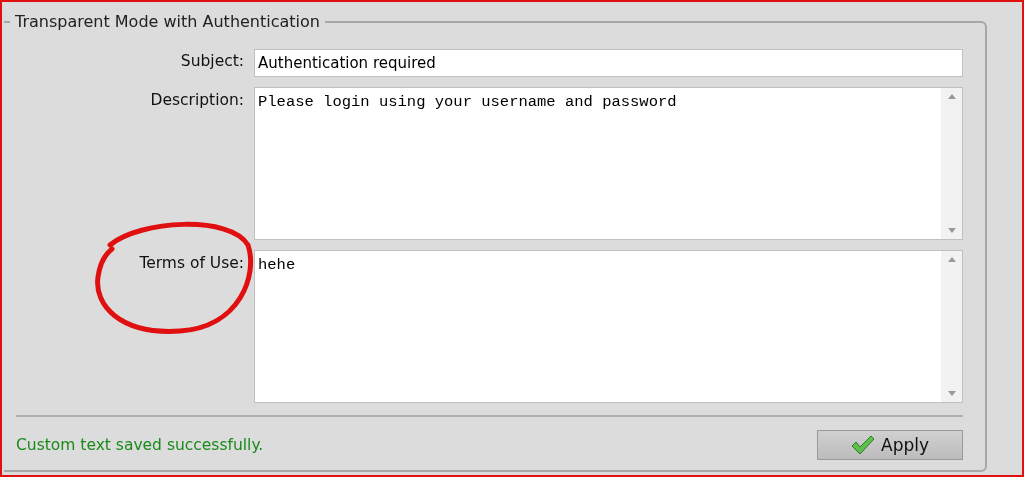 The image size is (1024, 477). What do you see at coordinates (608, 63) in the screenshot?
I see `text-field: Authentication required` at bounding box center [608, 63].